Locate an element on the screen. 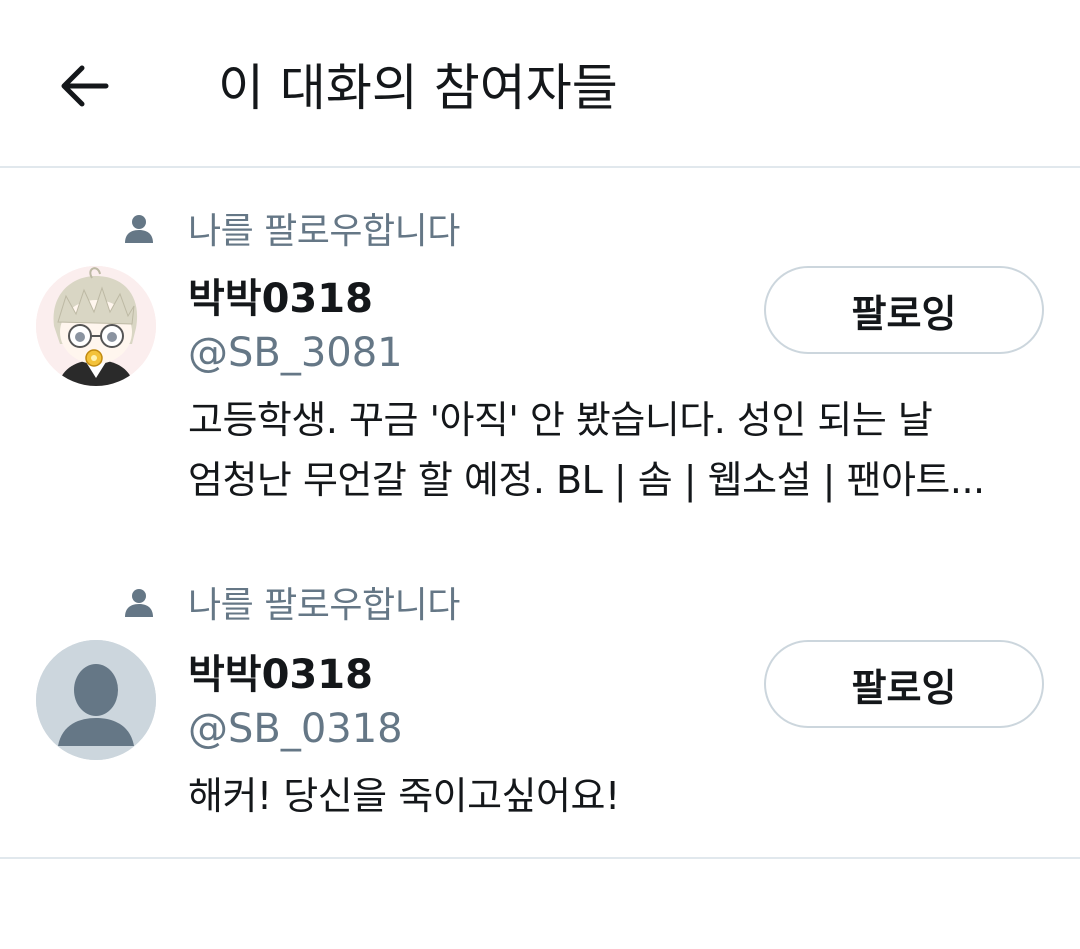 This screenshot has width=1080, height=949. anime-character-avatar-image is located at coordinates (96, 326).